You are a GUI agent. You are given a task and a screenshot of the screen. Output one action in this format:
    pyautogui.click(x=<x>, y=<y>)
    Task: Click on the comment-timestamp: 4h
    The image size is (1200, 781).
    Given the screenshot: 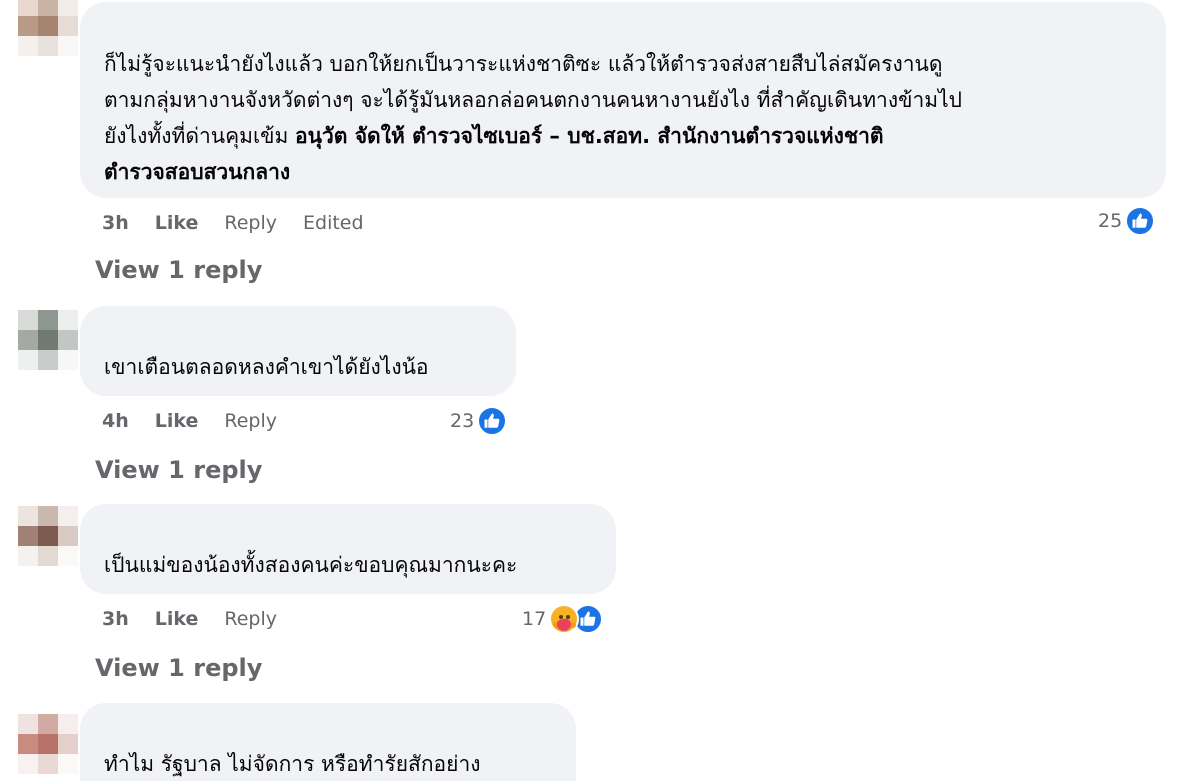 What is the action you would take?
    pyautogui.click(x=115, y=421)
    